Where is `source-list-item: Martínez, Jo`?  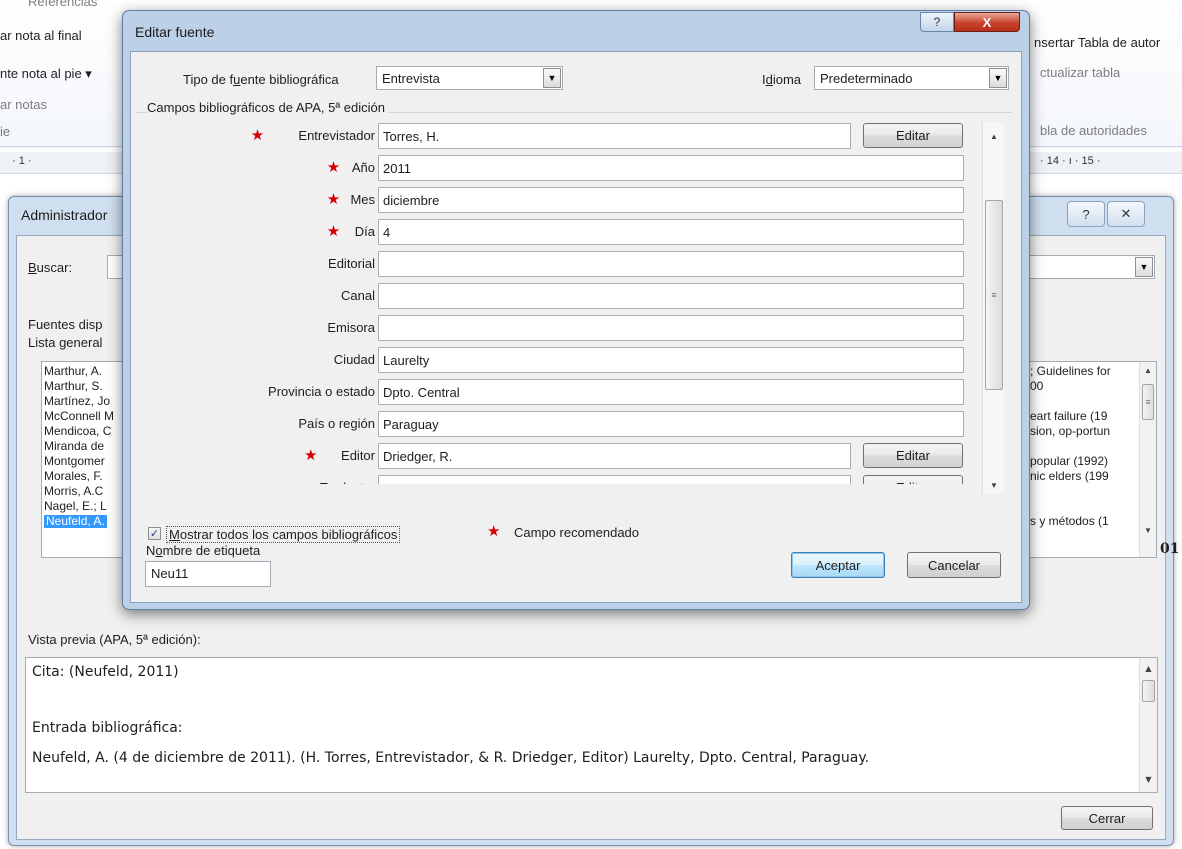
source-list-item: Martínez, Jo is located at coordinates (77, 401).